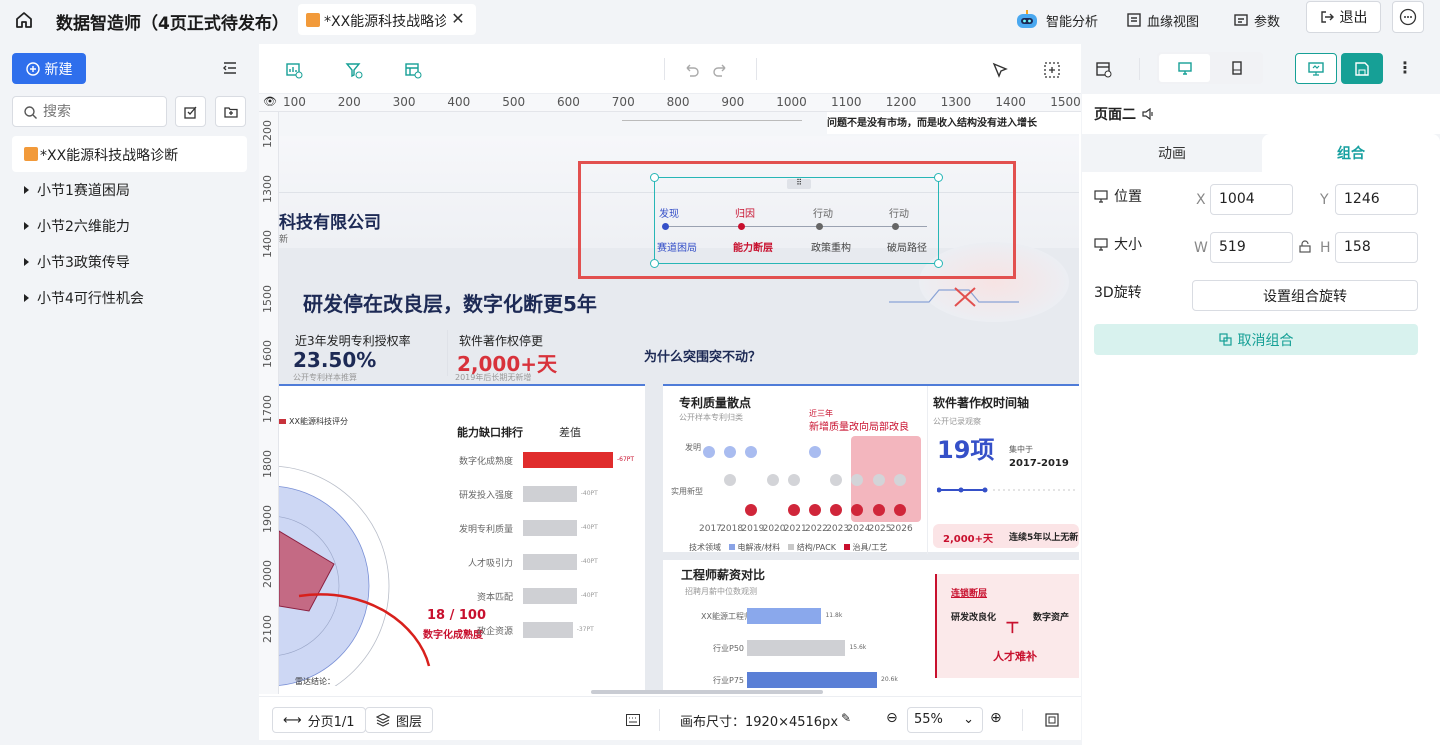 This screenshot has width=1440, height=745. Describe the element at coordinates (1376, 247) in the screenshot. I see `h-input: 158` at that location.